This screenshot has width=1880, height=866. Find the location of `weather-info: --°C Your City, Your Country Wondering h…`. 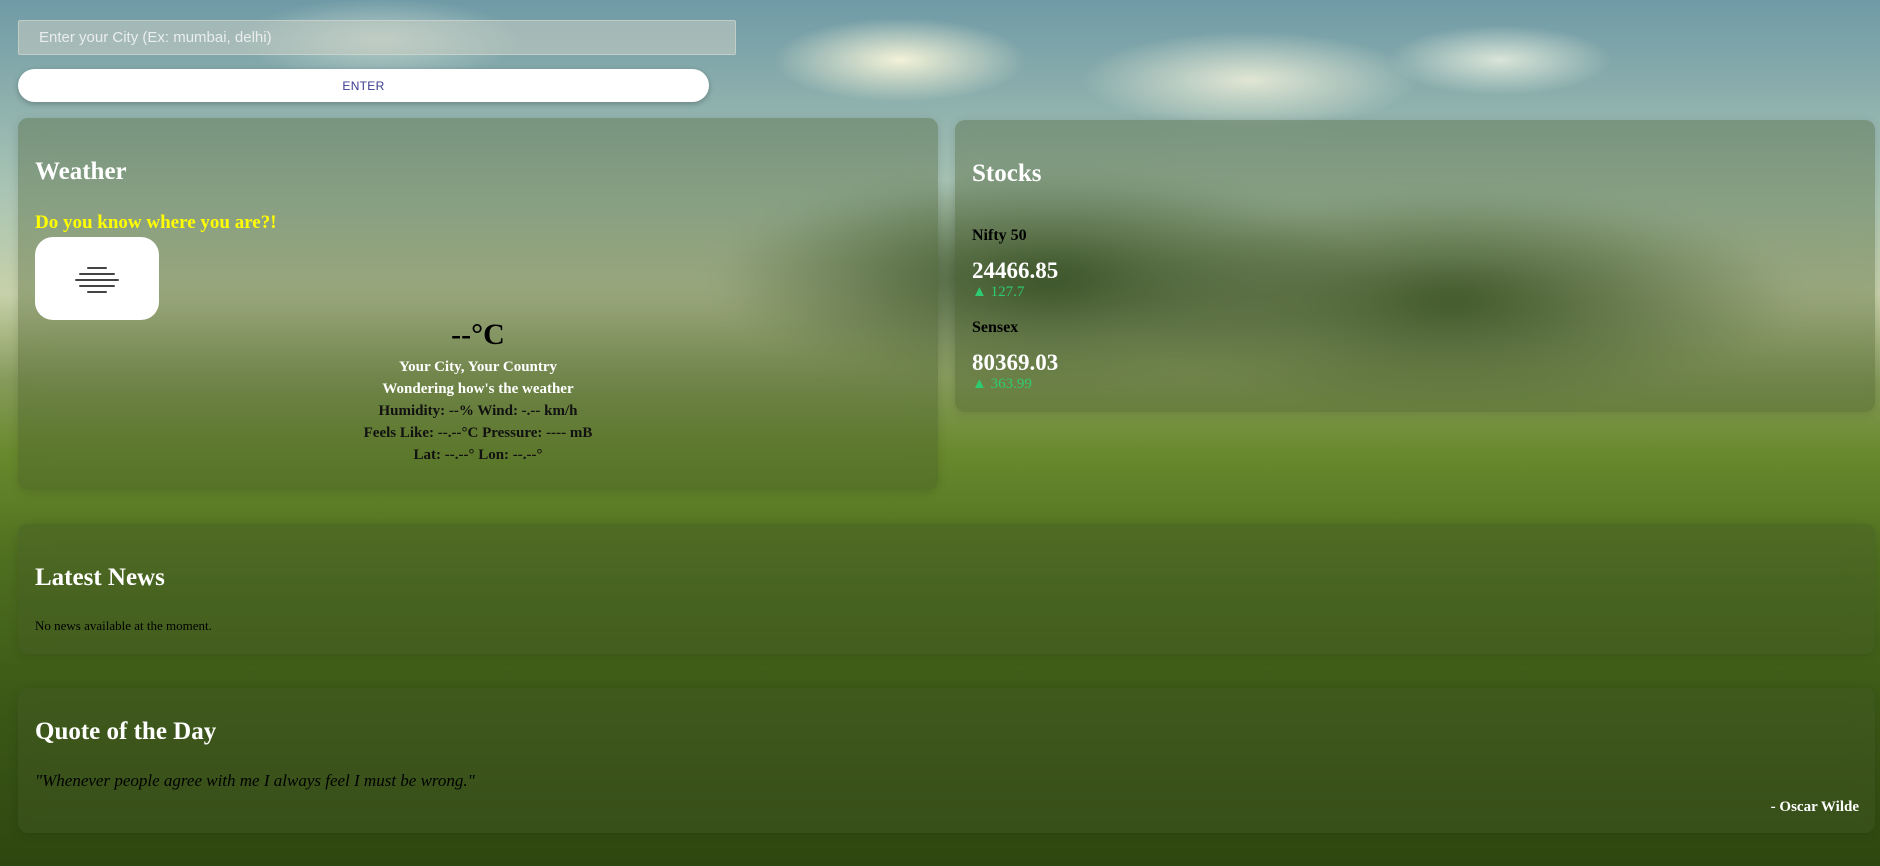

weather-info: --°C Your City, Your Country Wondering h… is located at coordinates (478, 392).